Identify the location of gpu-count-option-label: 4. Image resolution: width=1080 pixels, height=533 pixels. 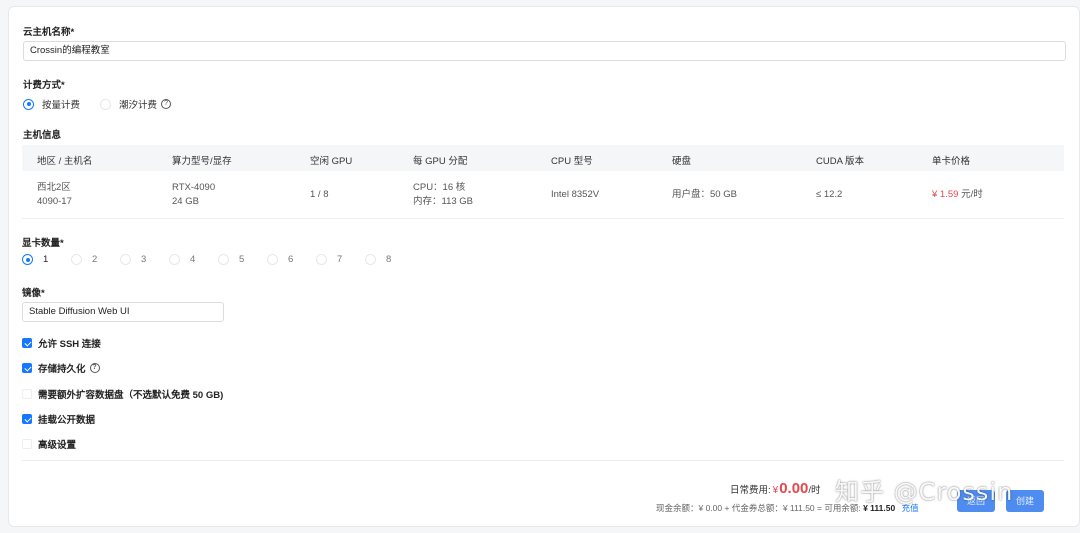
(193, 259).